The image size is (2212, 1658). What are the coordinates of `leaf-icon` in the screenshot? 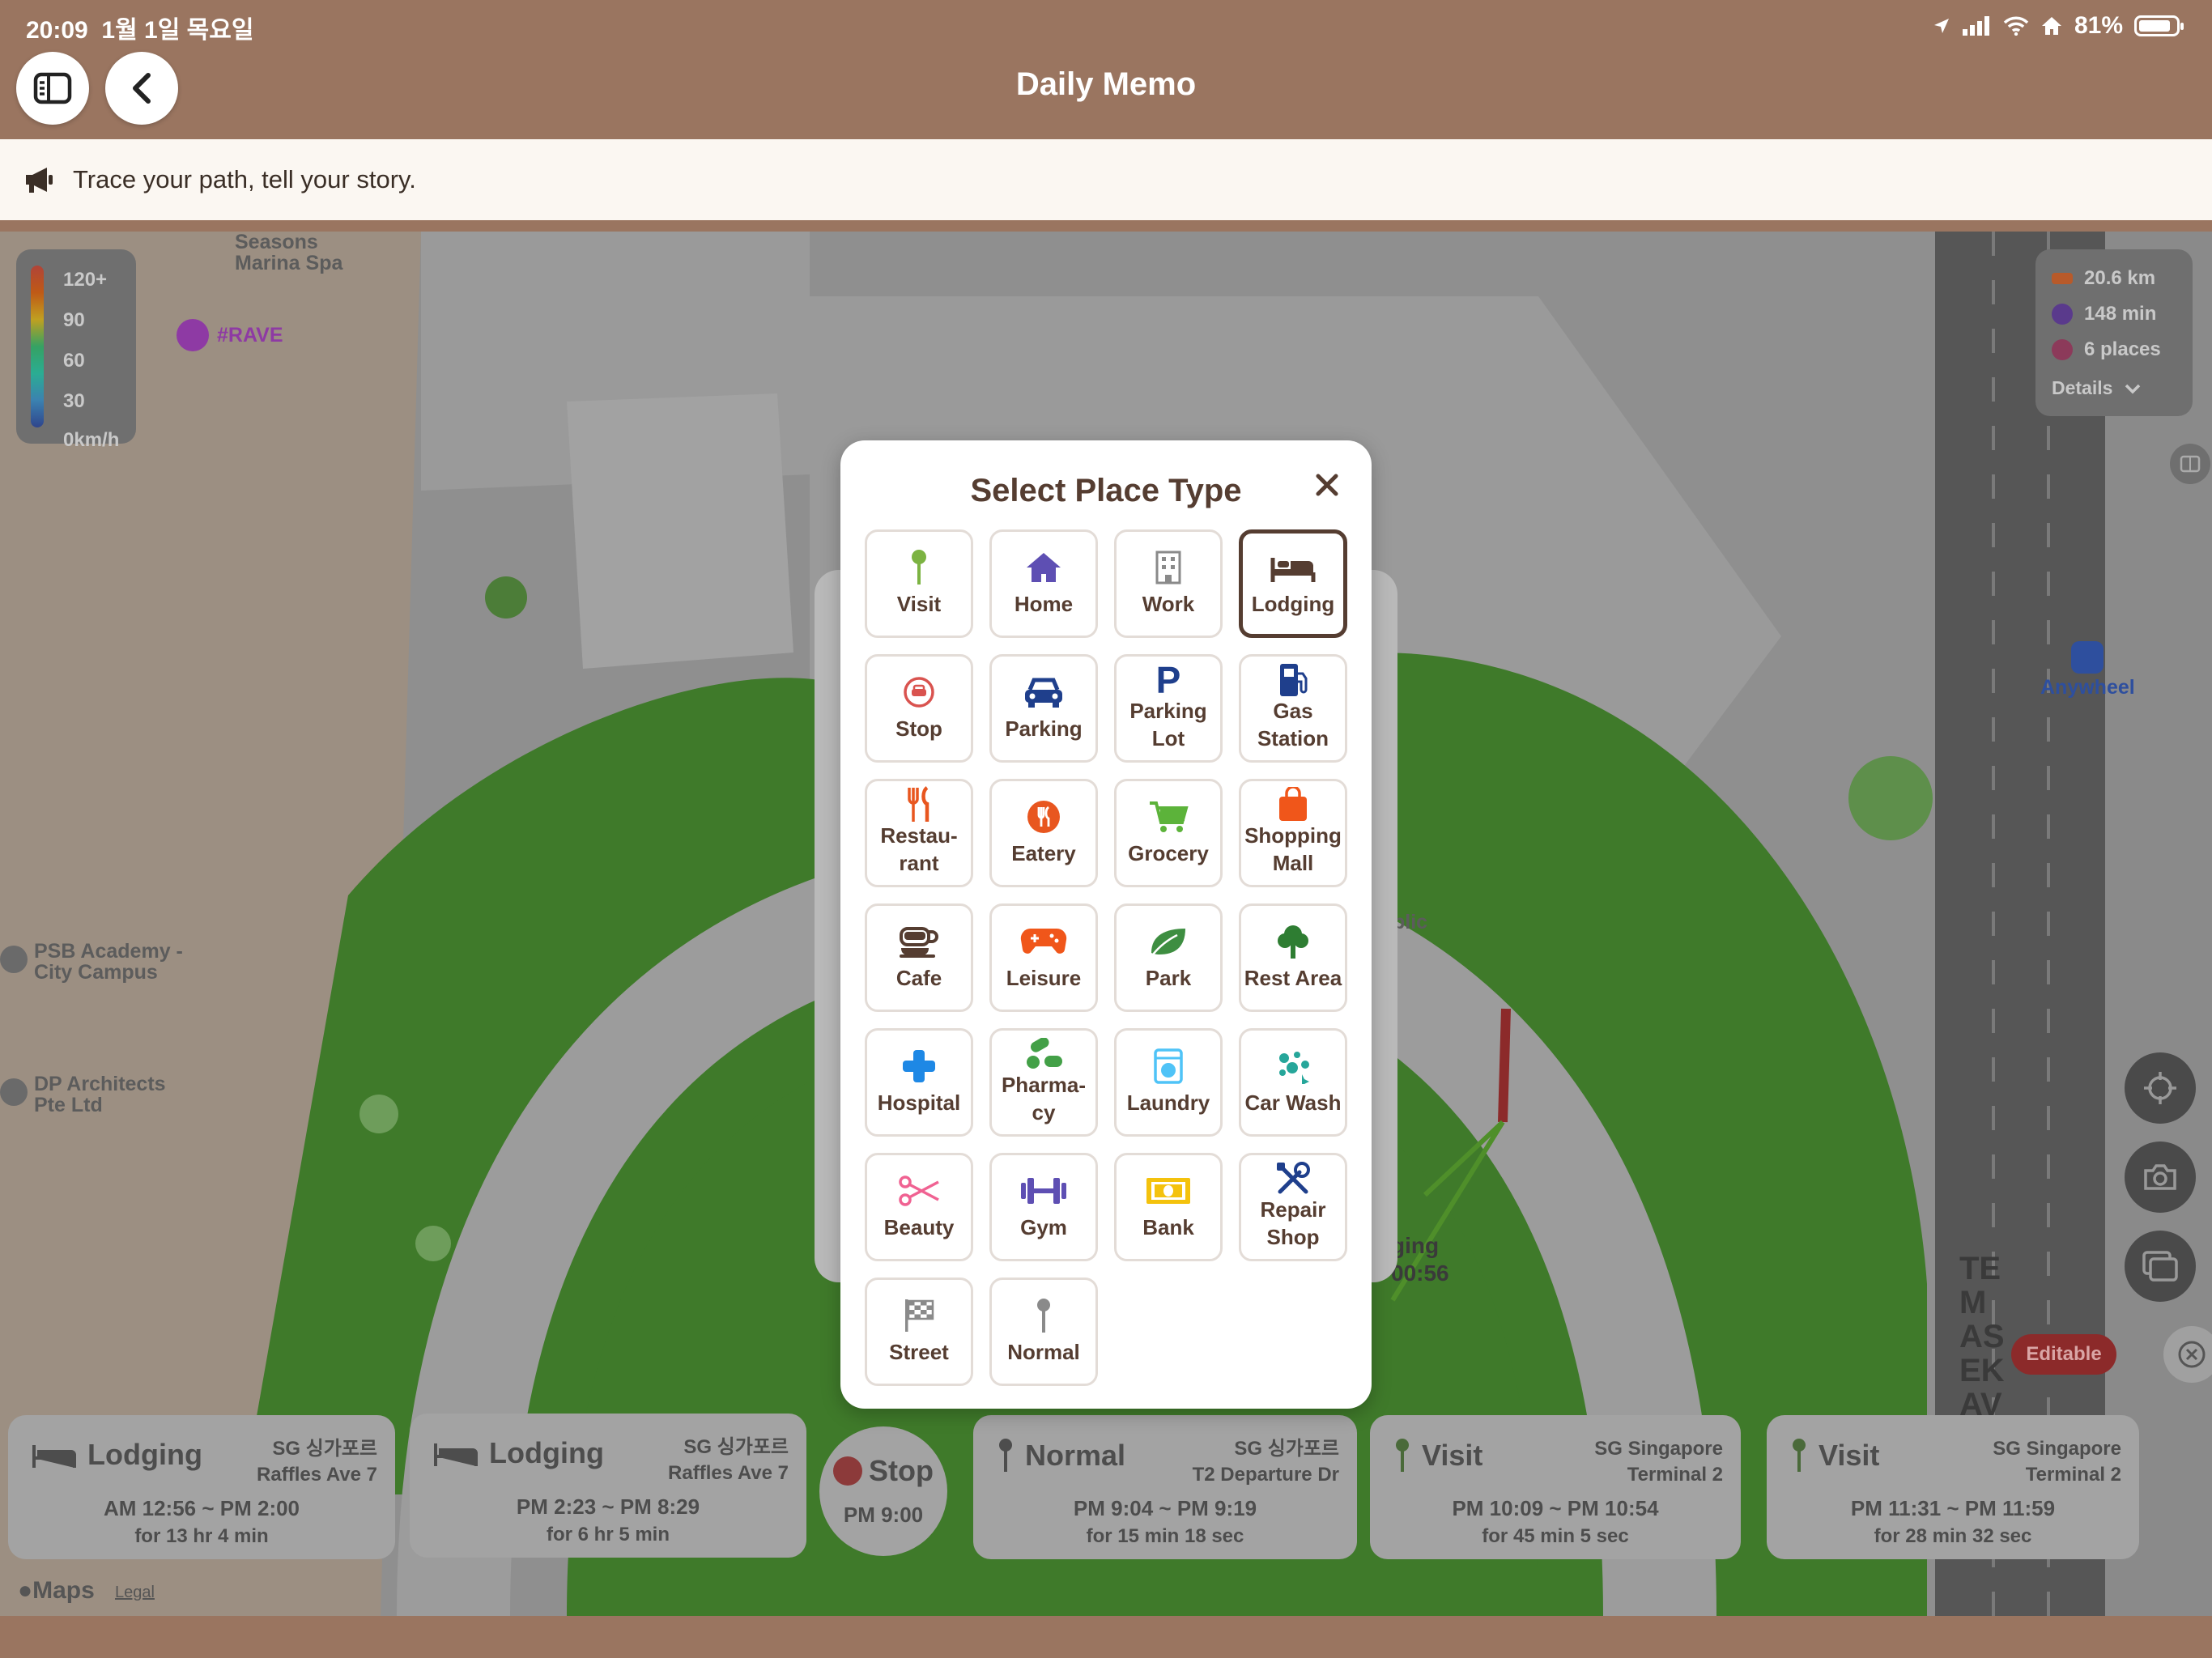 It's located at (1169, 941).